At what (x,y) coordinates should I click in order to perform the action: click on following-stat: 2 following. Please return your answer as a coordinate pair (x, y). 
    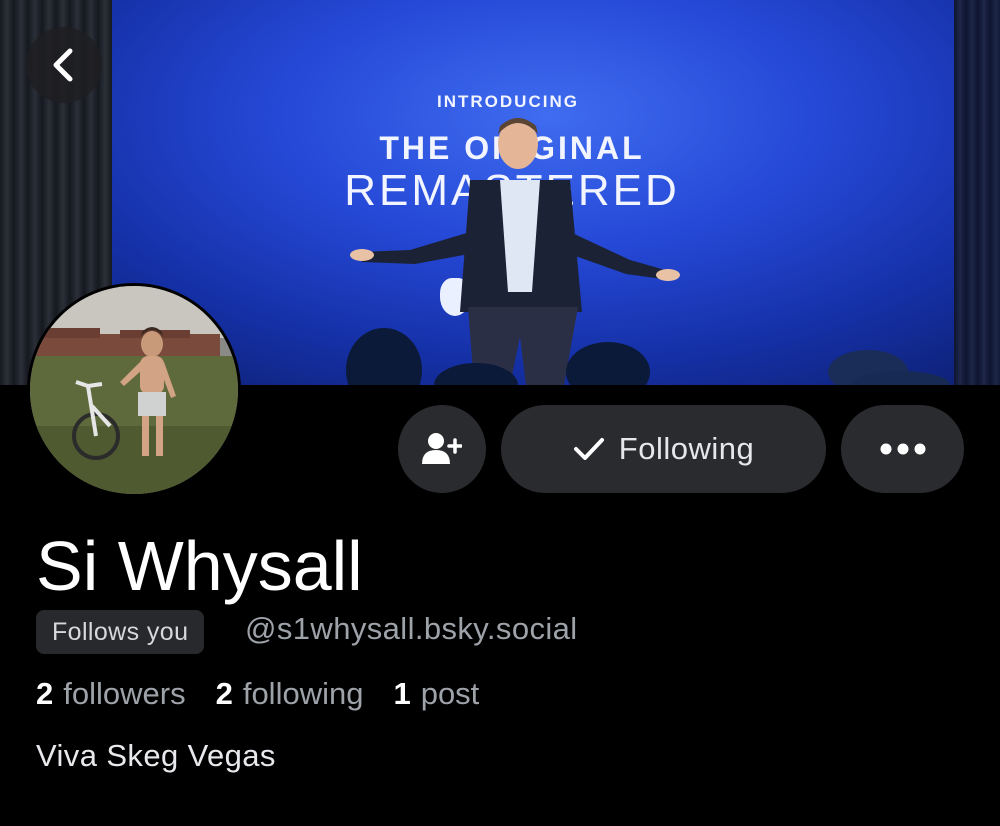
    Looking at the image, I should click on (290, 694).